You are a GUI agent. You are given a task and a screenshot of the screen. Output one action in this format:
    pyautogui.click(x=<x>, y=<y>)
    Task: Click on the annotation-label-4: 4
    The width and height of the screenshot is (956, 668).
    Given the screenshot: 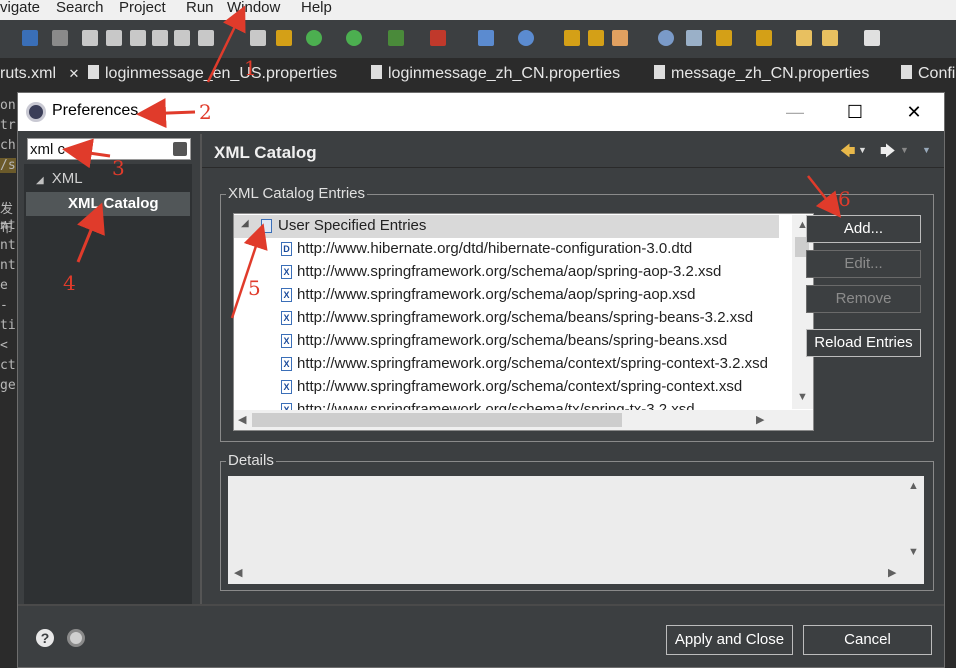 What is the action you would take?
    pyautogui.click(x=69, y=283)
    